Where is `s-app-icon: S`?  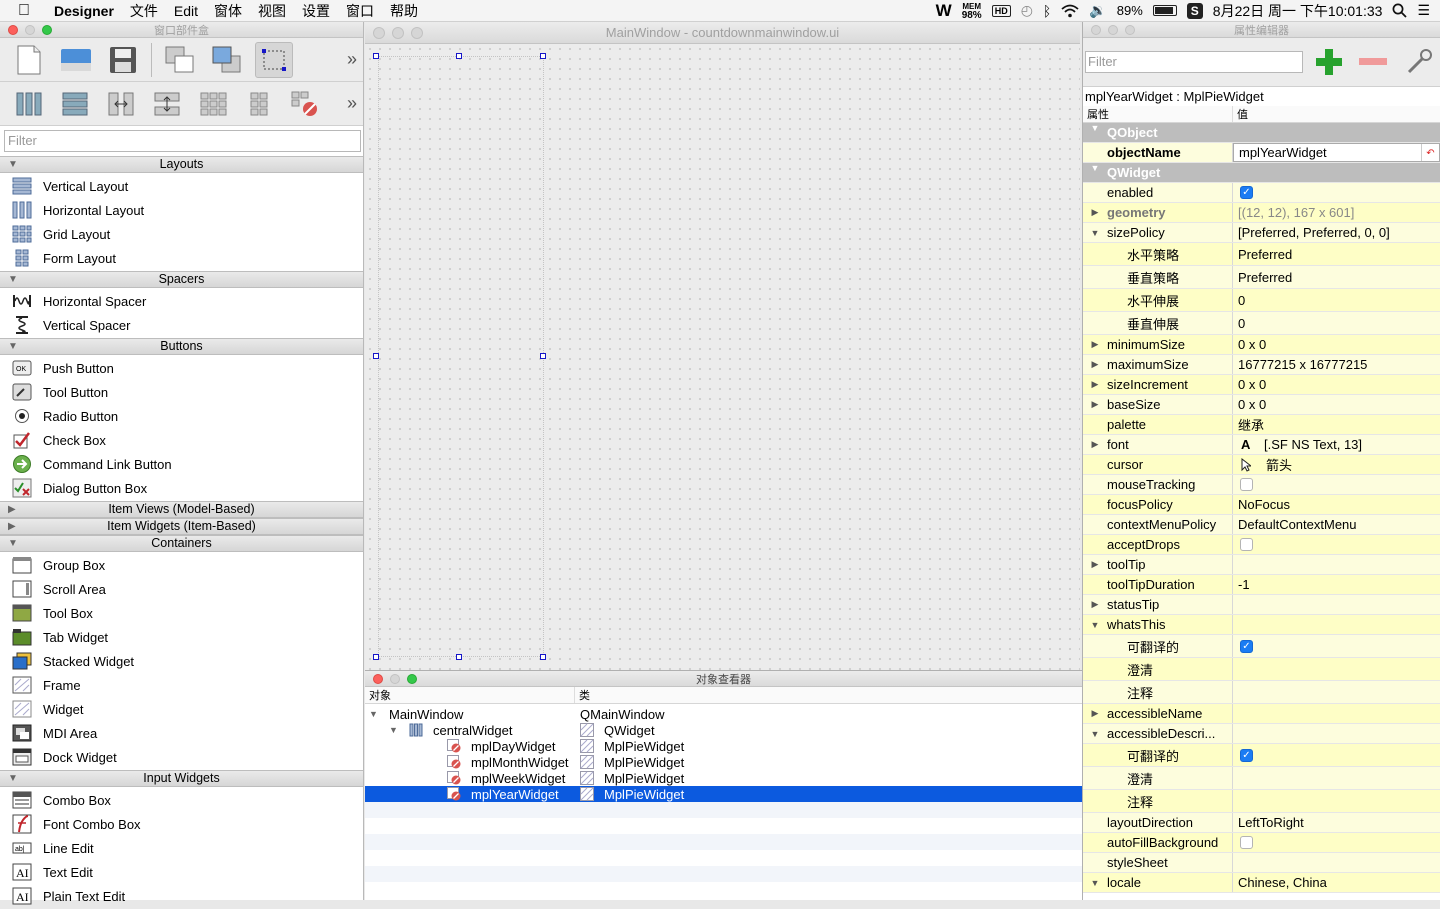
s-app-icon: S is located at coordinates (1194, 10).